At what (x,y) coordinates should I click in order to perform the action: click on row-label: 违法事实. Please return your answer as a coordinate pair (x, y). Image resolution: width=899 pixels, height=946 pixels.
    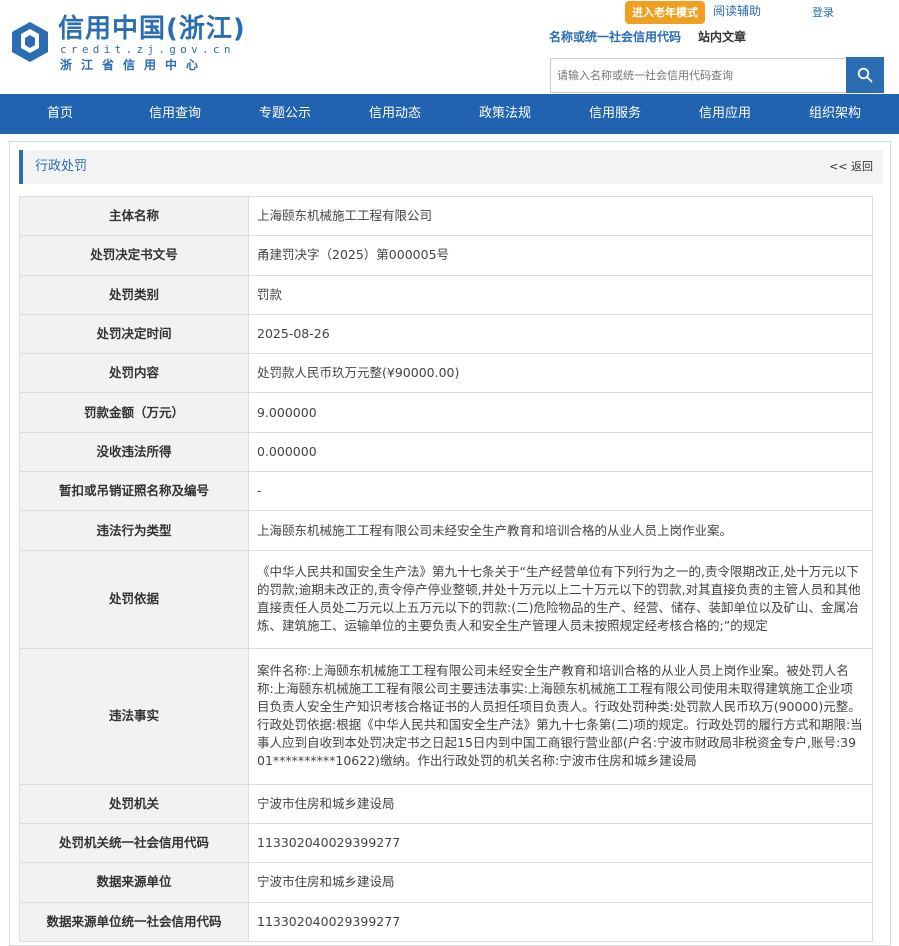
    Looking at the image, I should click on (134, 716).